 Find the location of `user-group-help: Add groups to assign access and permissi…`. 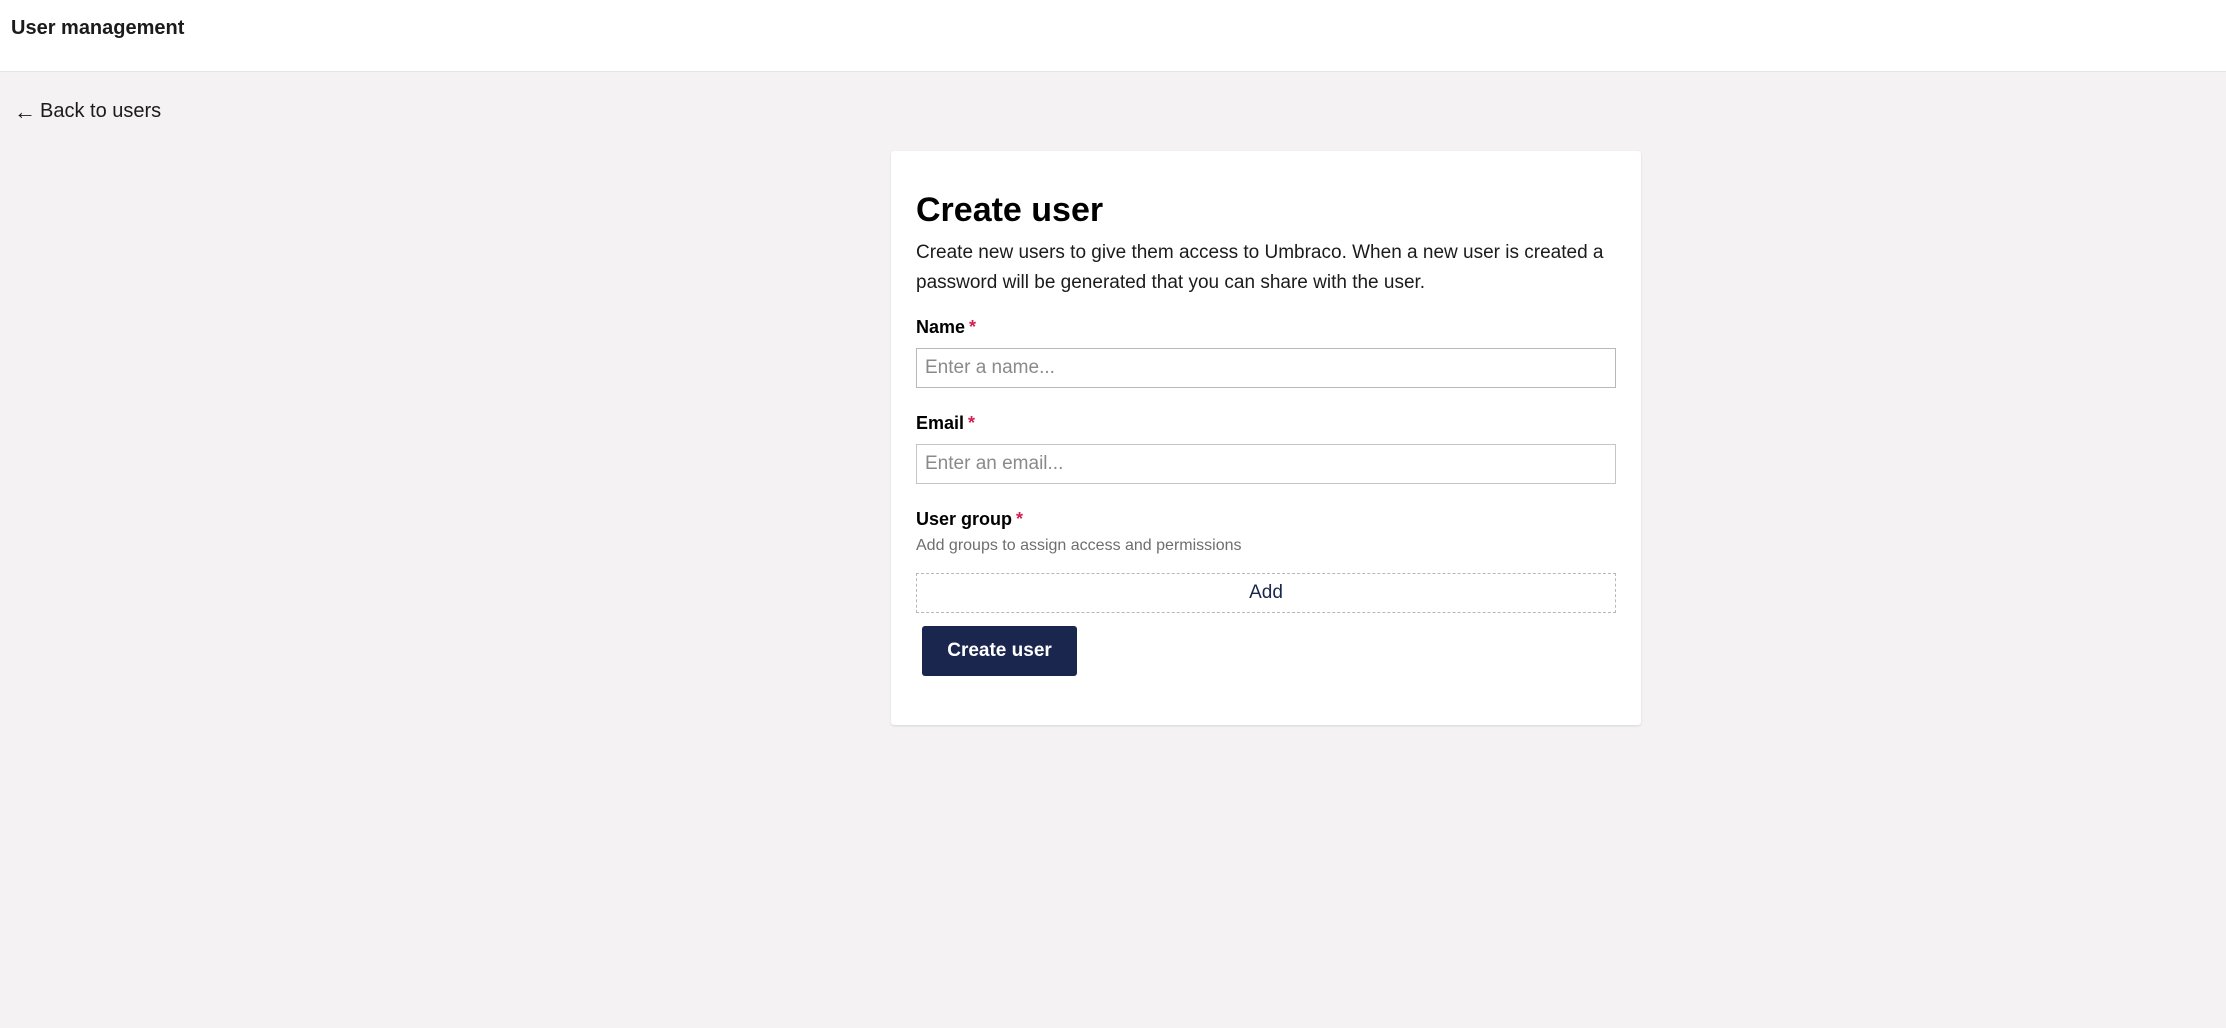

user-group-help: Add groups to assign access and permissi… is located at coordinates (1079, 545).